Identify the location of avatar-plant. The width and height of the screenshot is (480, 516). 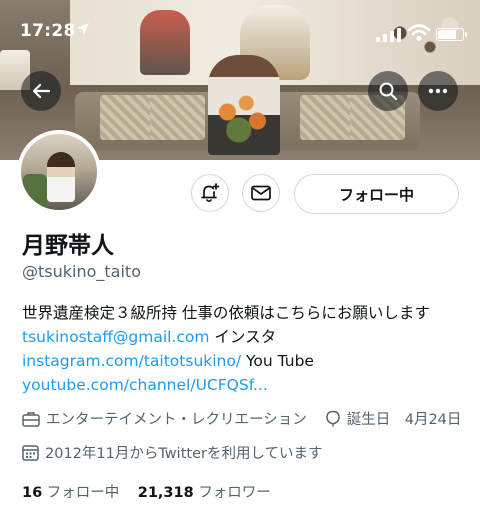
(35, 192).